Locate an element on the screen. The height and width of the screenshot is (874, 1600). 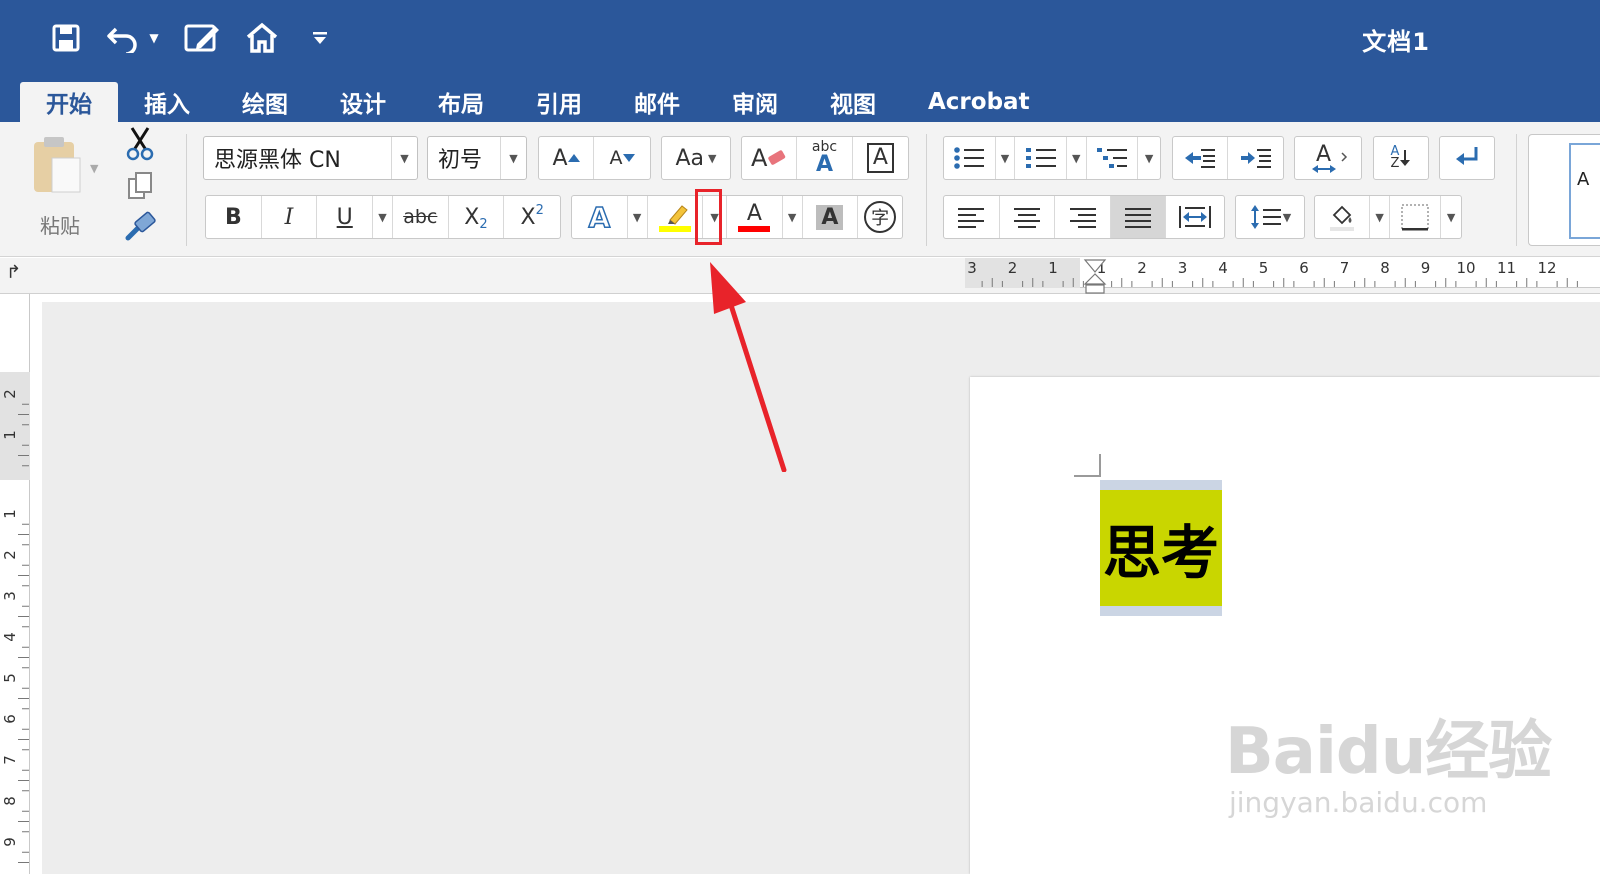
change-case-dropdown-icon: ▼ is located at coordinates (712, 158).